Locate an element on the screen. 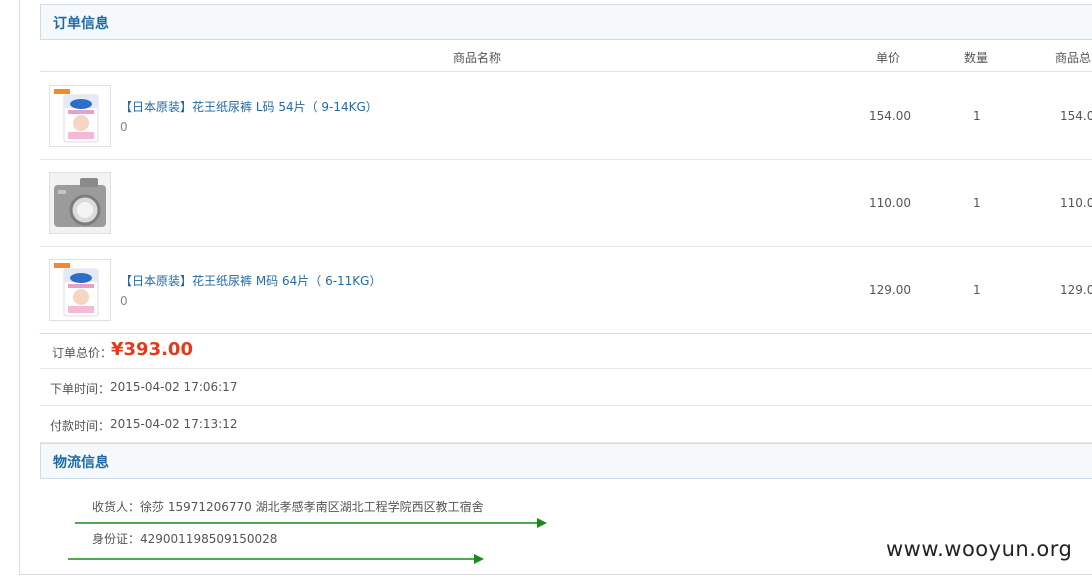  order-time-line: 下单时间： 2015-04-02 17:06:17 is located at coordinates (566, 387).